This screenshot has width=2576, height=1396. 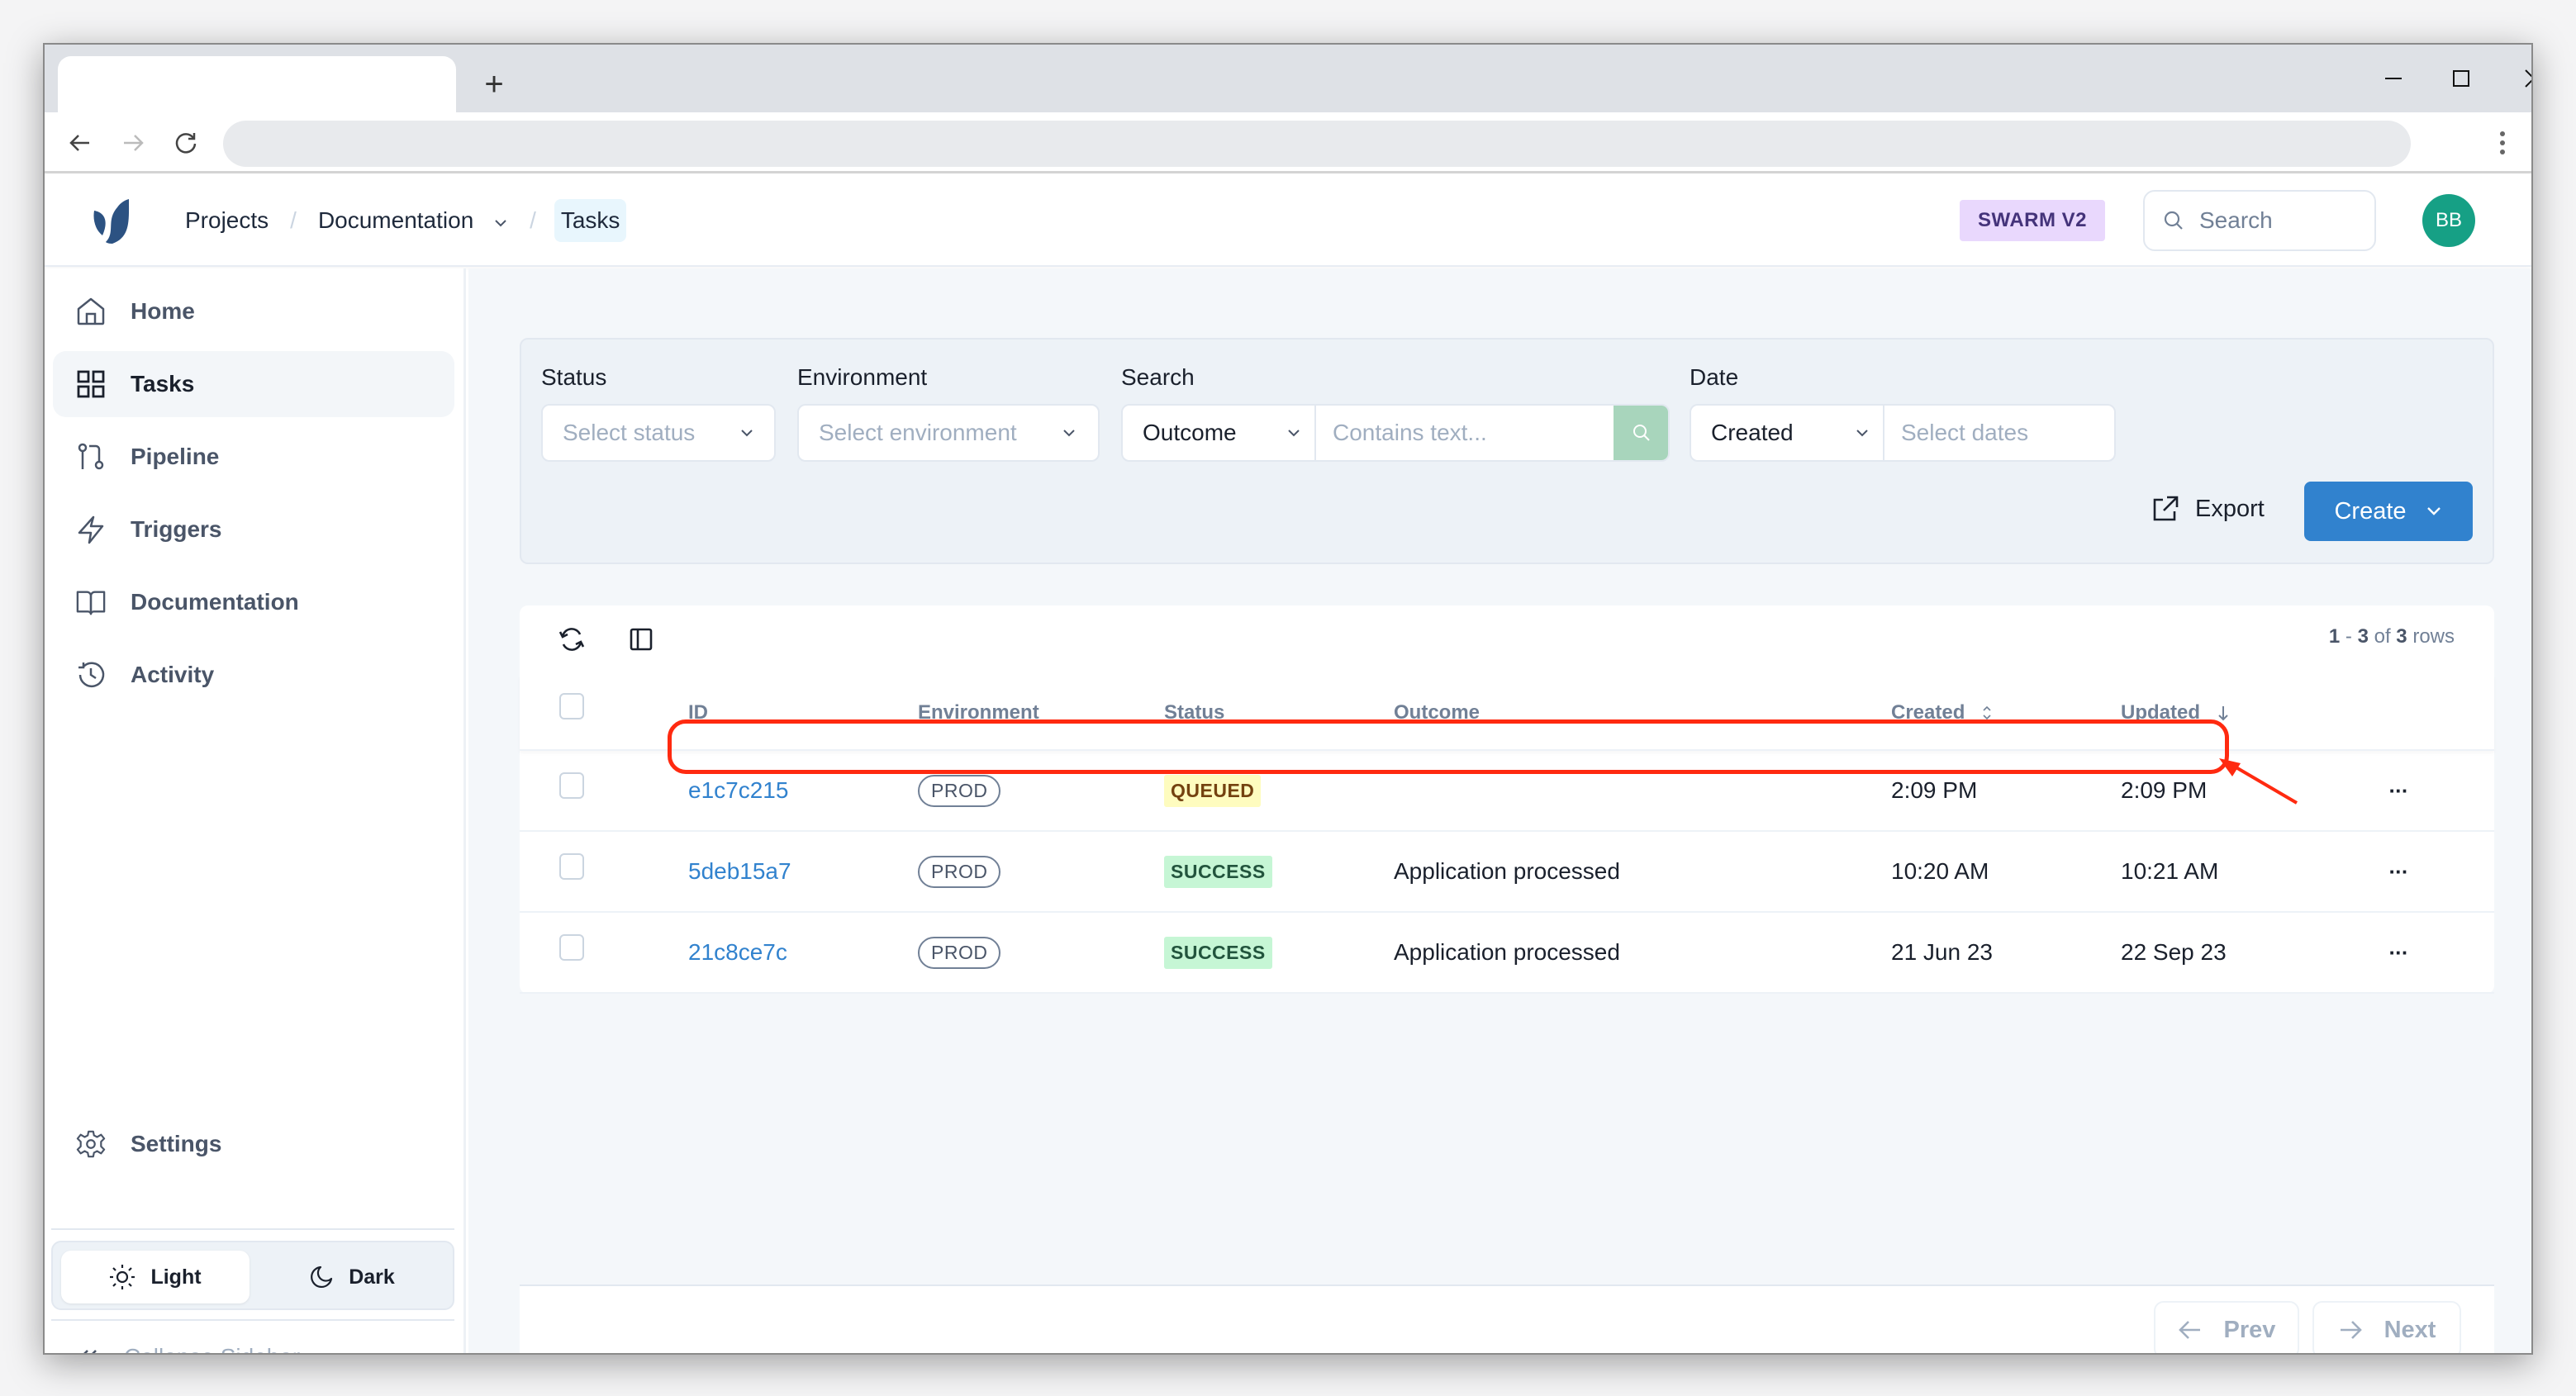 I want to click on browser-menu-button, so click(x=2502, y=143).